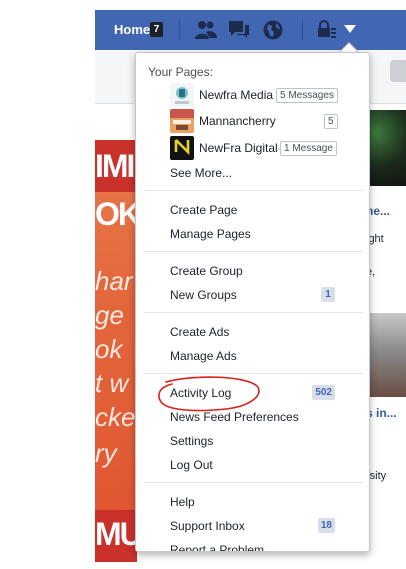 This screenshot has height=569, width=406. I want to click on help-item: Help, so click(182, 502).